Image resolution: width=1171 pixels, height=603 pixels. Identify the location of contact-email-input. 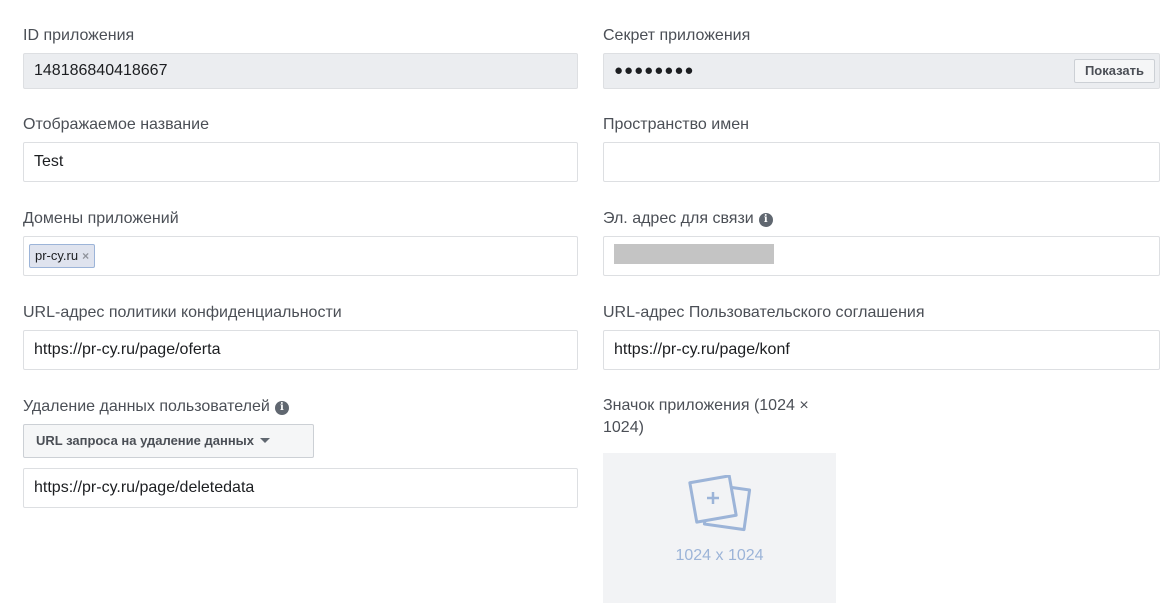
(881, 256).